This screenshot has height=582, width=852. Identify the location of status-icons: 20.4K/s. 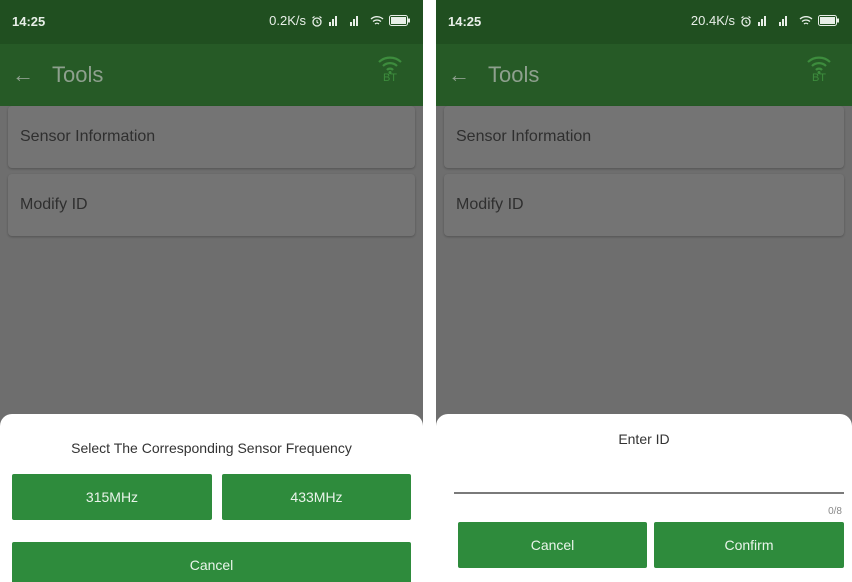
(765, 20).